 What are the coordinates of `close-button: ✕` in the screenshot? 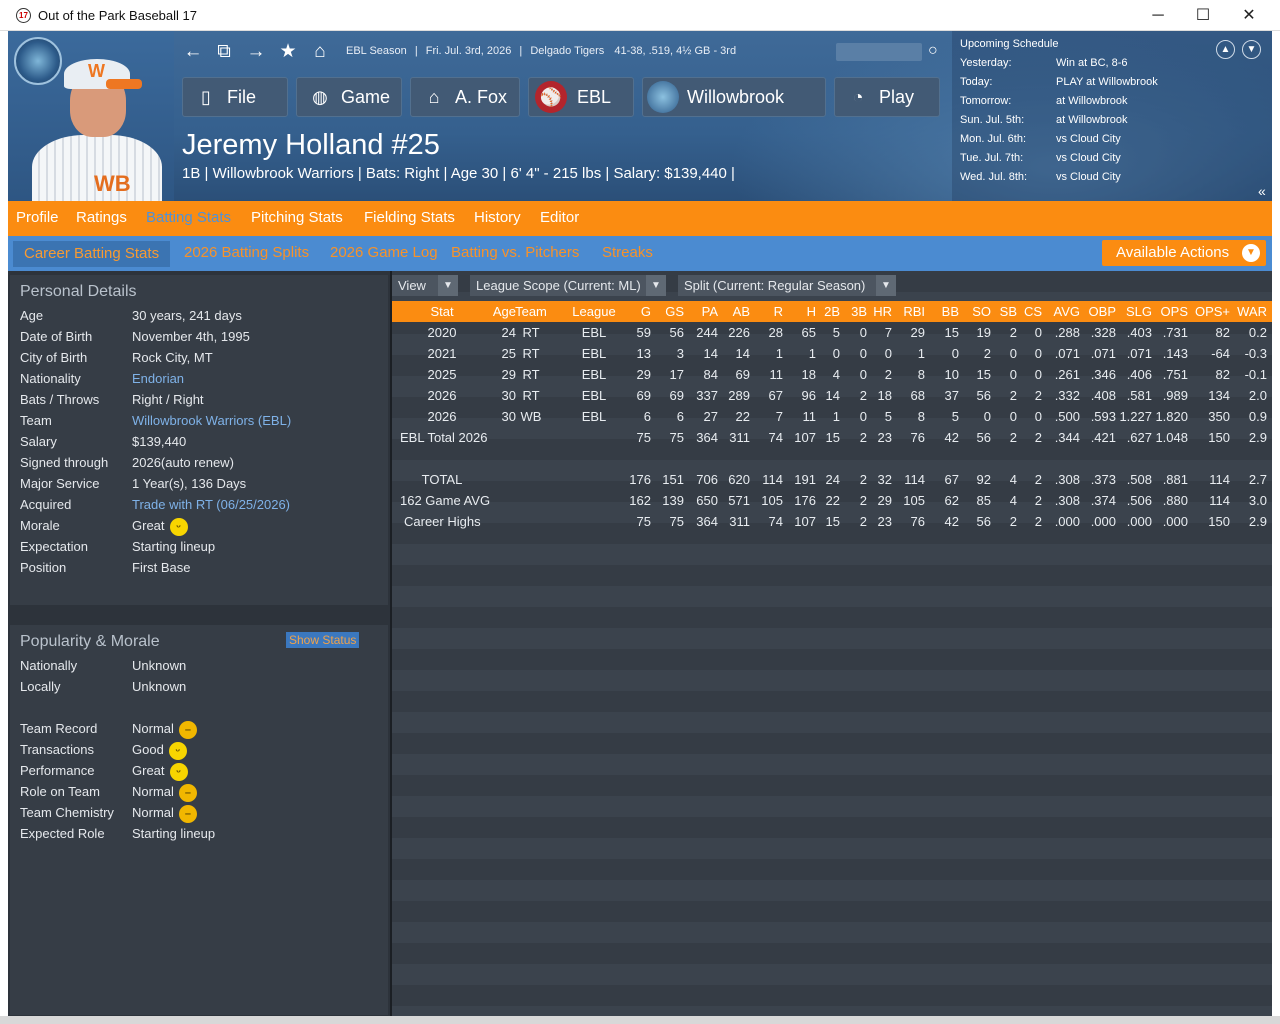 It's located at (1249, 15).